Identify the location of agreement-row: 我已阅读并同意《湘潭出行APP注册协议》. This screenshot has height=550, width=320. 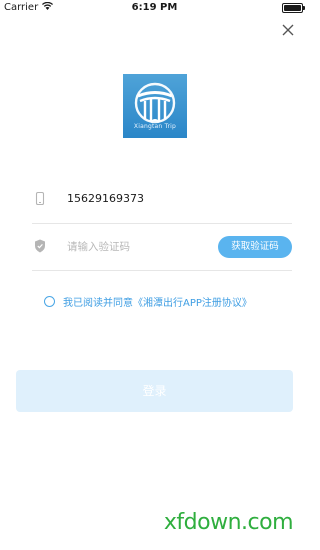
(148, 301).